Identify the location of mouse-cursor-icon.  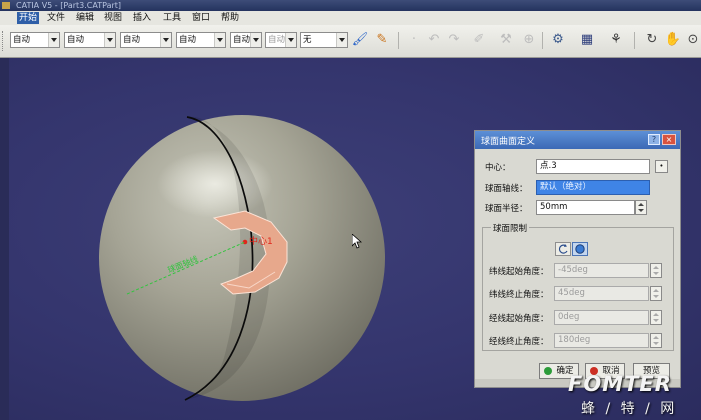
(357, 241).